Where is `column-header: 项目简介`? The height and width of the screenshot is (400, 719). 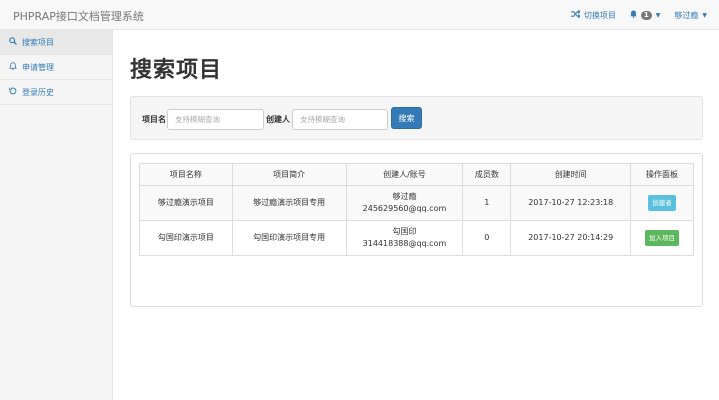 column-header: 项目简介 is located at coordinates (289, 174).